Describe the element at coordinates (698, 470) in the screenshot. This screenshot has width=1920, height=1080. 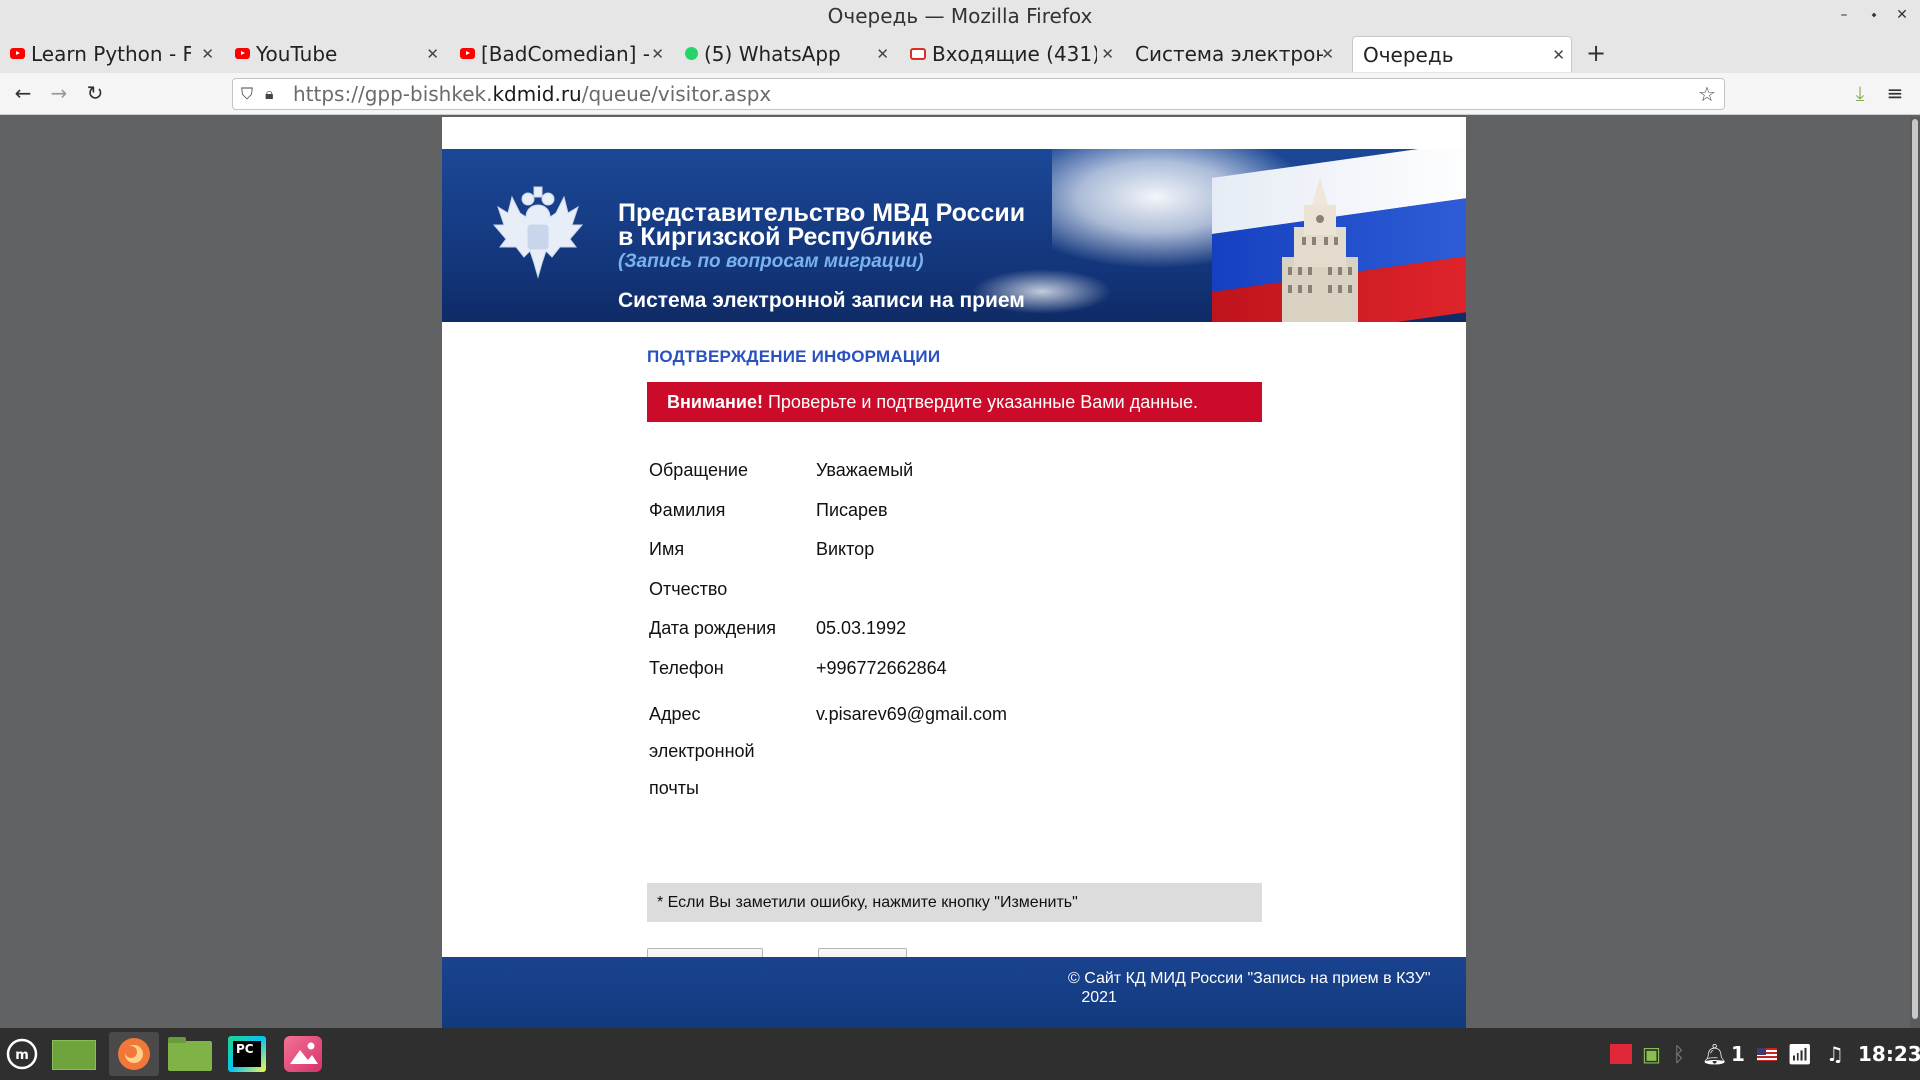
I see `field-label: Обращение` at that location.